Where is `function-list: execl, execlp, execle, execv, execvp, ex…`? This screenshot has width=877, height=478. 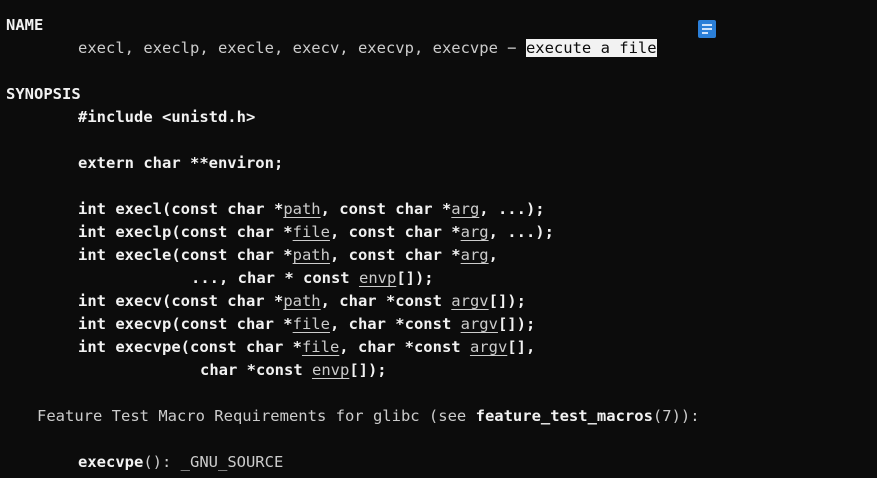 function-list: execl, execlp, execle, execv, execvp, ex… is located at coordinates (288, 48).